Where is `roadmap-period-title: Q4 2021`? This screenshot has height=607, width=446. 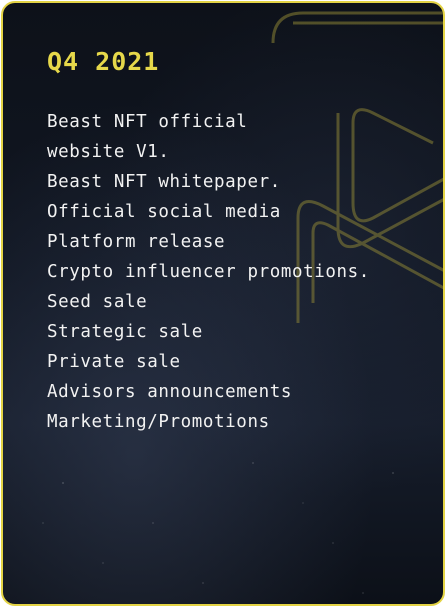
roadmap-period-title: Q4 2021 is located at coordinates (103, 61).